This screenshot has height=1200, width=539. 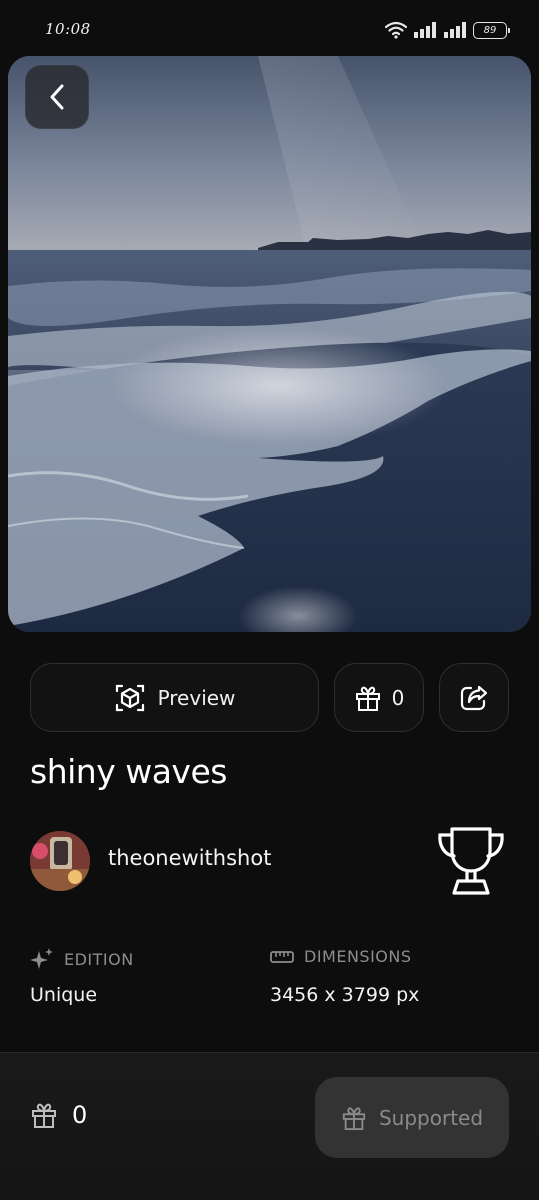 I want to click on artwork-title: shiny waves, so click(x=128, y=771).